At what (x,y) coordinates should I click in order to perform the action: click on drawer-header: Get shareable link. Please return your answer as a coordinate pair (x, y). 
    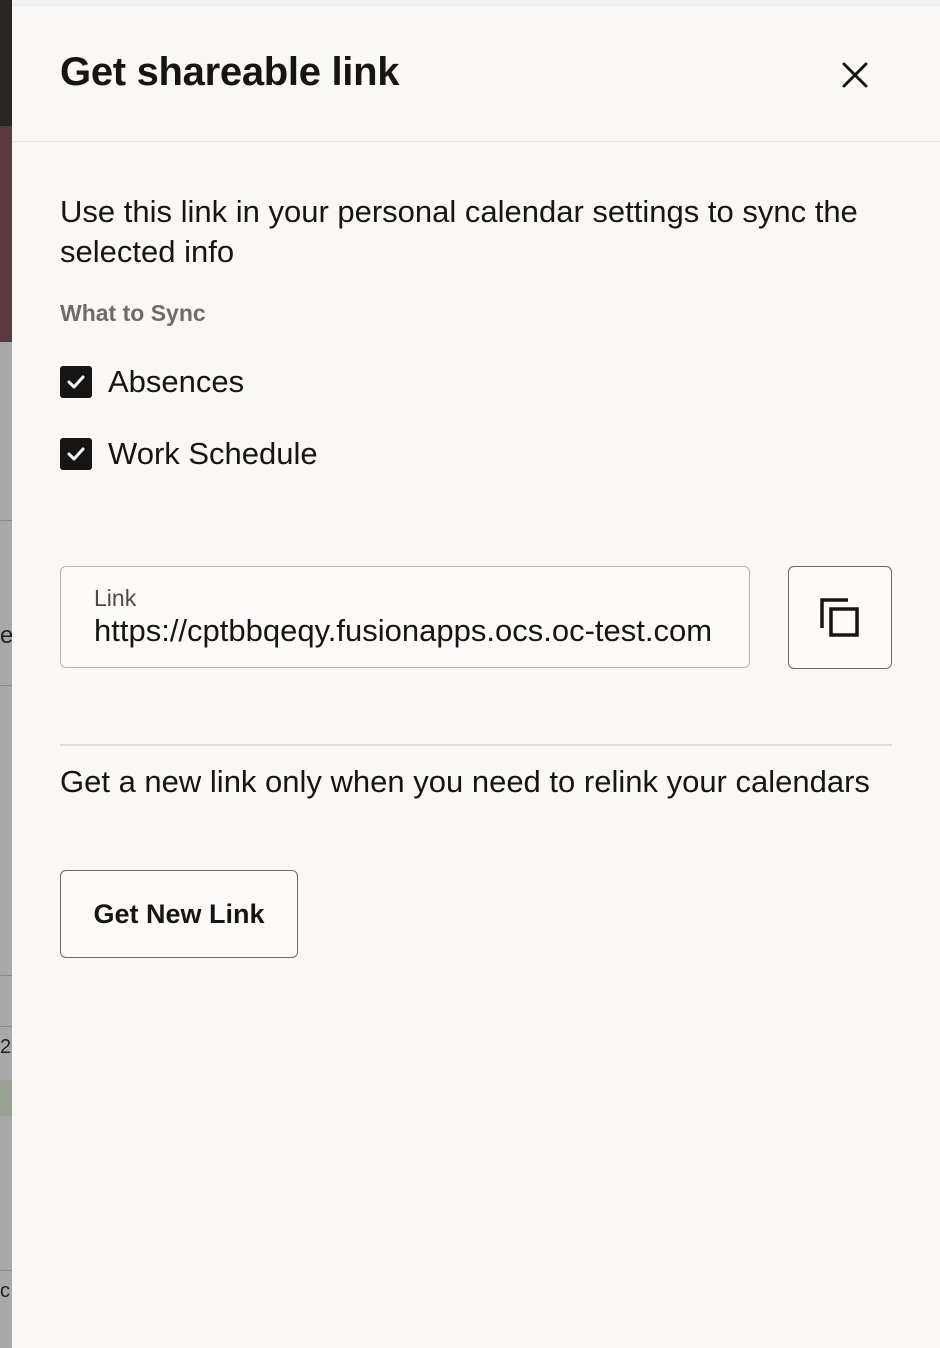
    Looking at the image, I should click on (476, 74).